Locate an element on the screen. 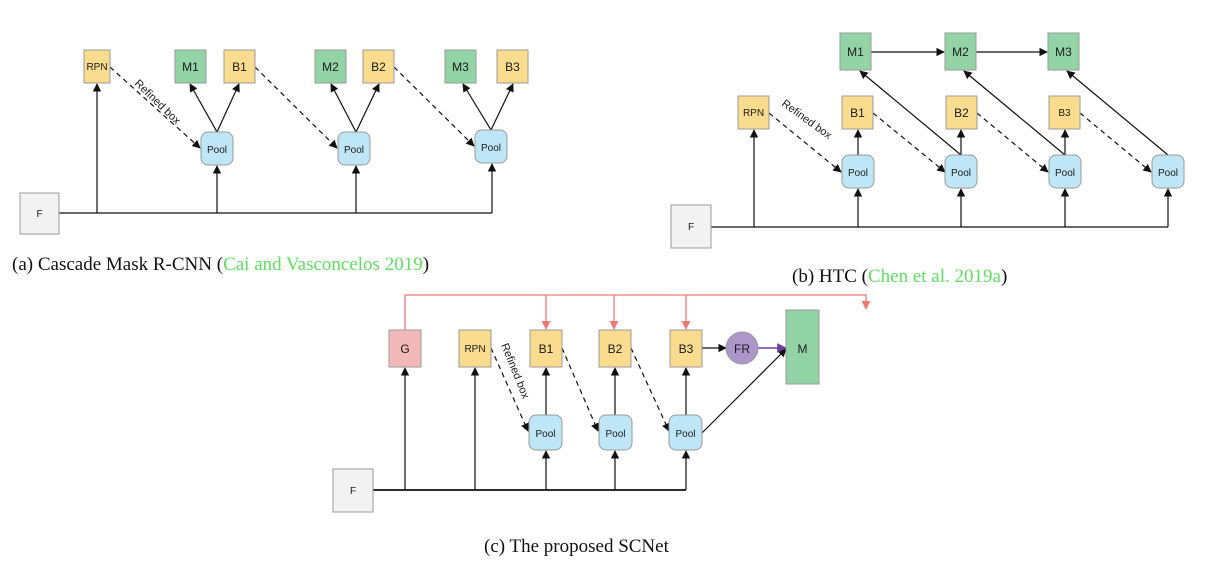 The width and height of the screenshot is (1208, 570). citation-link: Cai and Vasconcelos 2019 is located at coordinates (323, 264).